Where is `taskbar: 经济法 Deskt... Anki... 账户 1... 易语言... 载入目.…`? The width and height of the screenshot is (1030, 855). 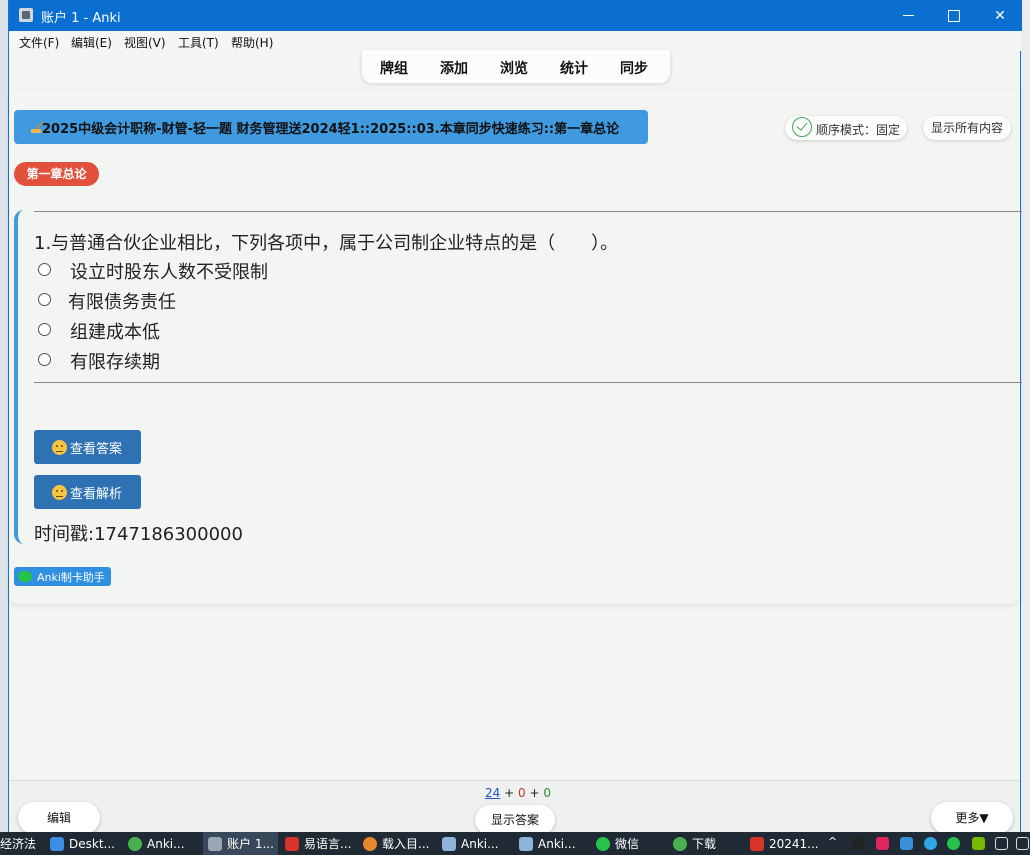
taskbar: 经济法 Deskt... Anki... 账户 1... 易语言... 载入目.… is located at coordinates (515, 843).